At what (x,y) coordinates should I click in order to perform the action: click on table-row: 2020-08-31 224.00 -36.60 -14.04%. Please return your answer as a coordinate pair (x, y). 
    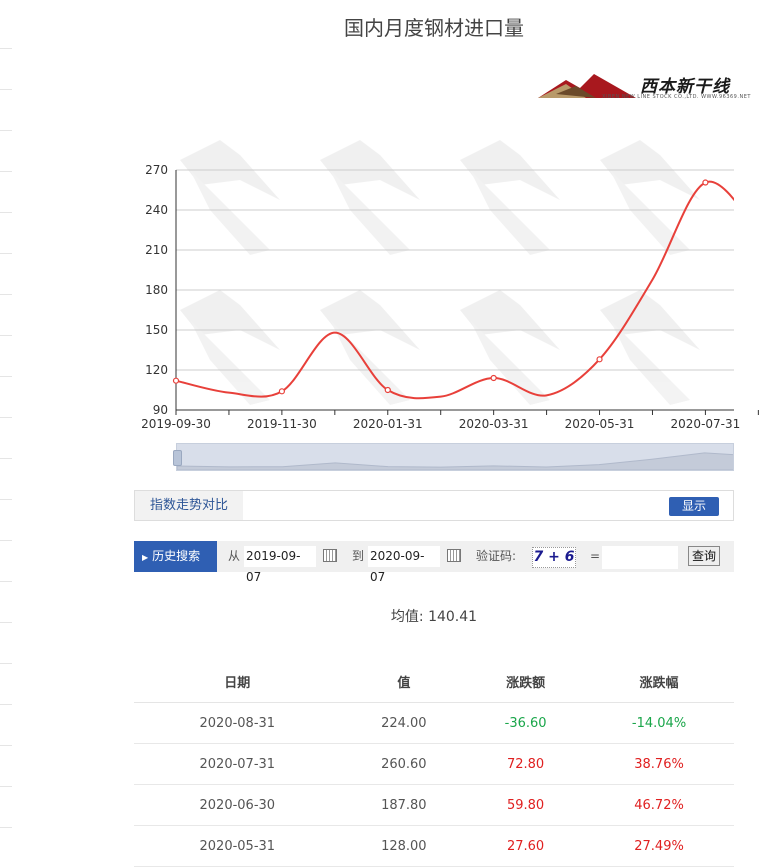
    Looking at the image, I should click on (434, 723).